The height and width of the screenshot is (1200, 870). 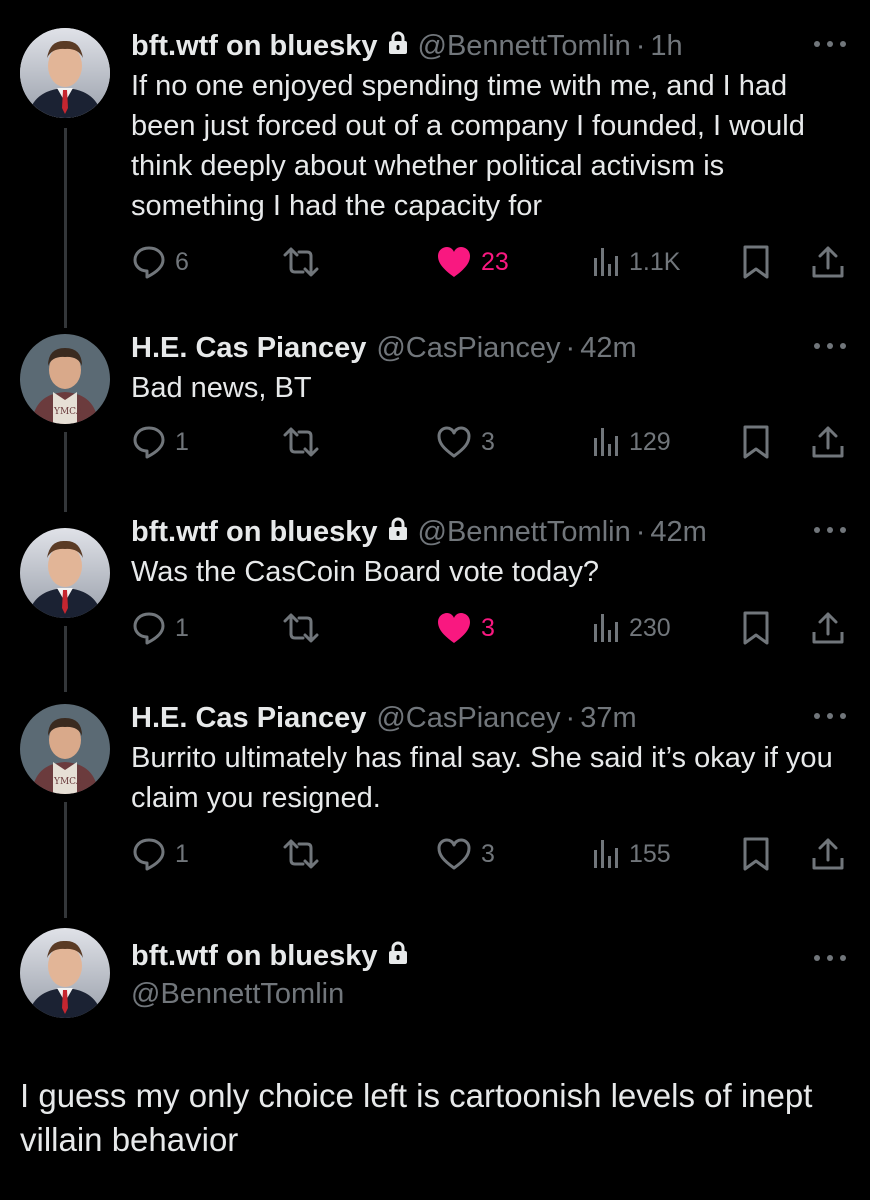 What do you see at coordinates (650, 441) in the screenshot?
I see `view-count: 129` at bounding box center [650, 441].